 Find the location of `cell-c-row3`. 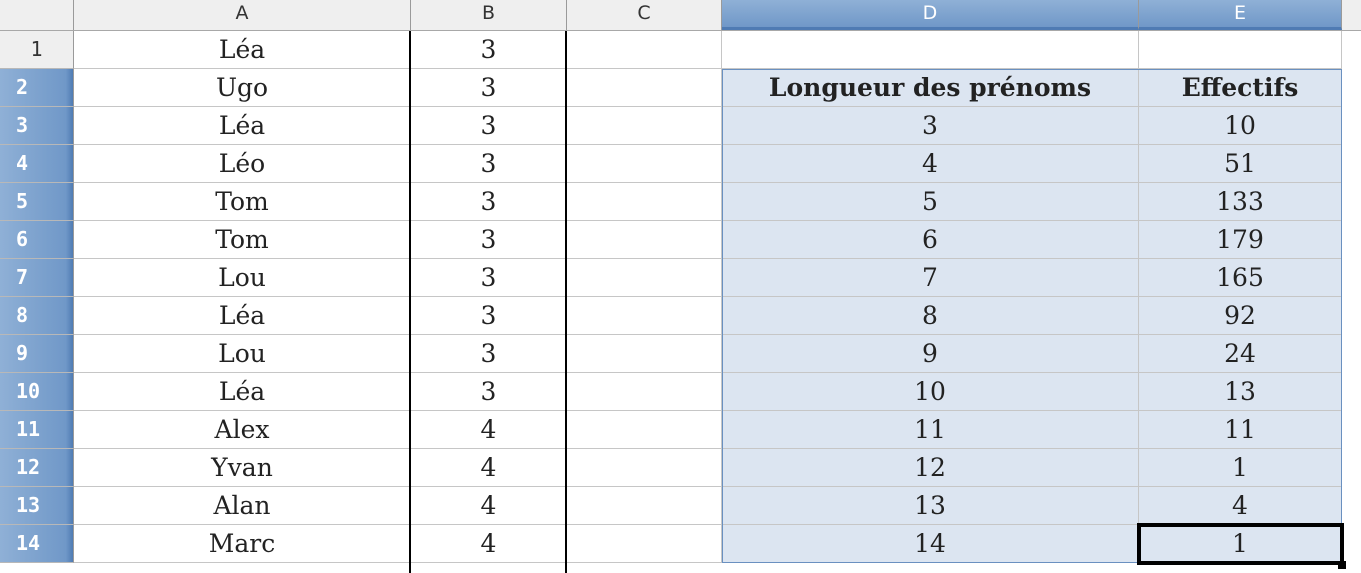

cell-c-row3 is located at coordinates (644, 126).